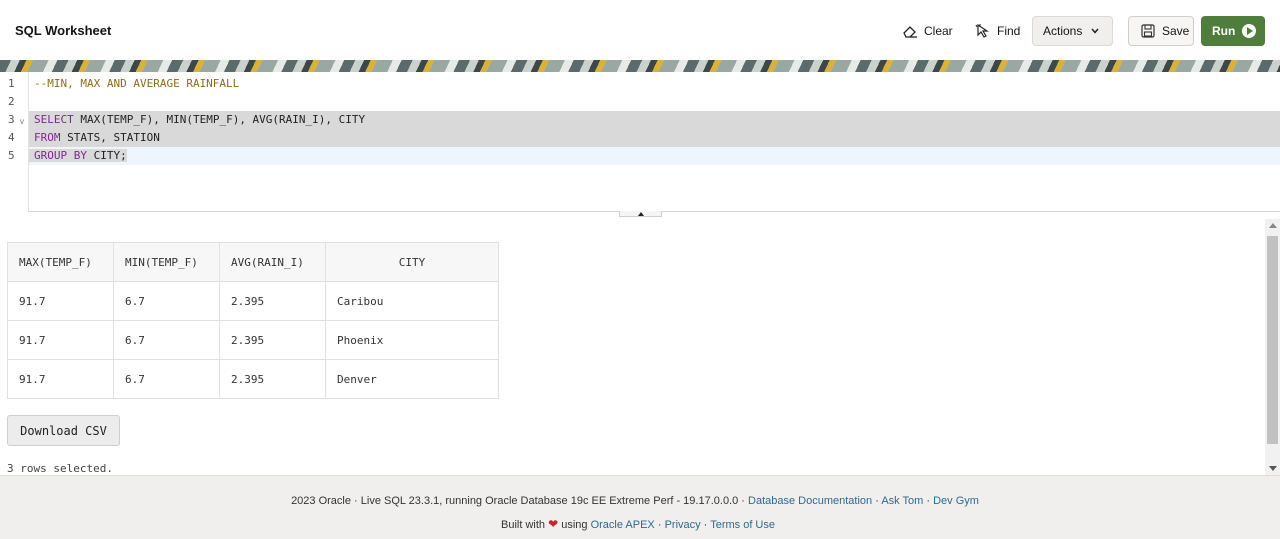  What do you see at coordinates (910, 32) in the screenshot?
I see `eraser-icon` at bounding box center [910, 32].